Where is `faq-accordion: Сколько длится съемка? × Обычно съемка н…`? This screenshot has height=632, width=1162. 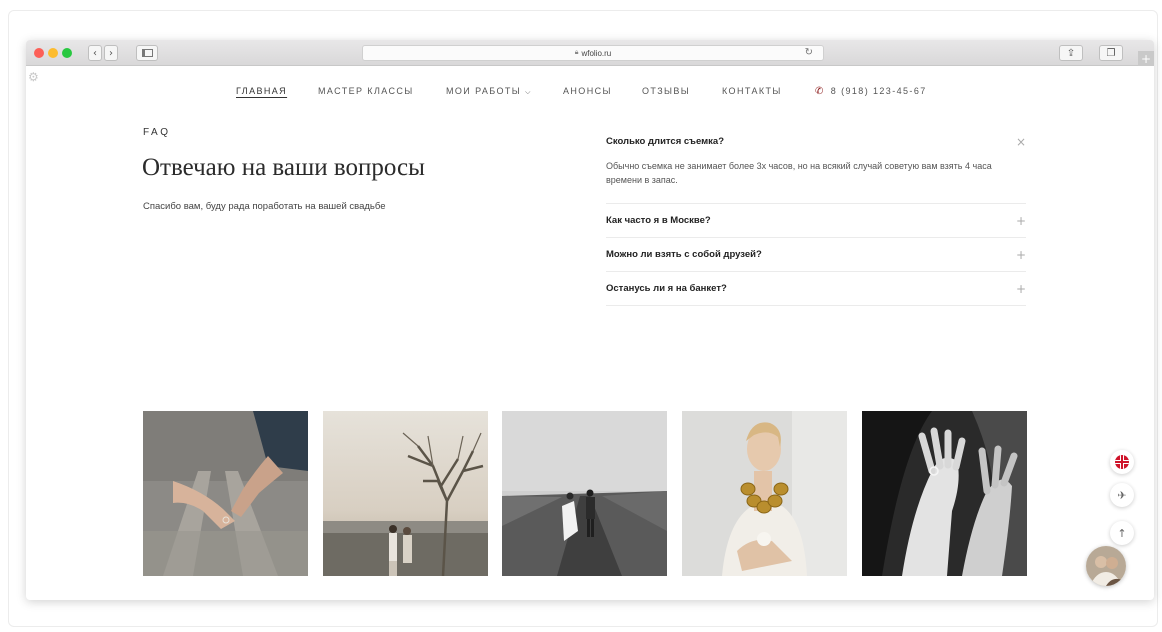 faq-accordion: Сколько длится съемка? × Обычно съемка н… is located at coordinates (816, 219).